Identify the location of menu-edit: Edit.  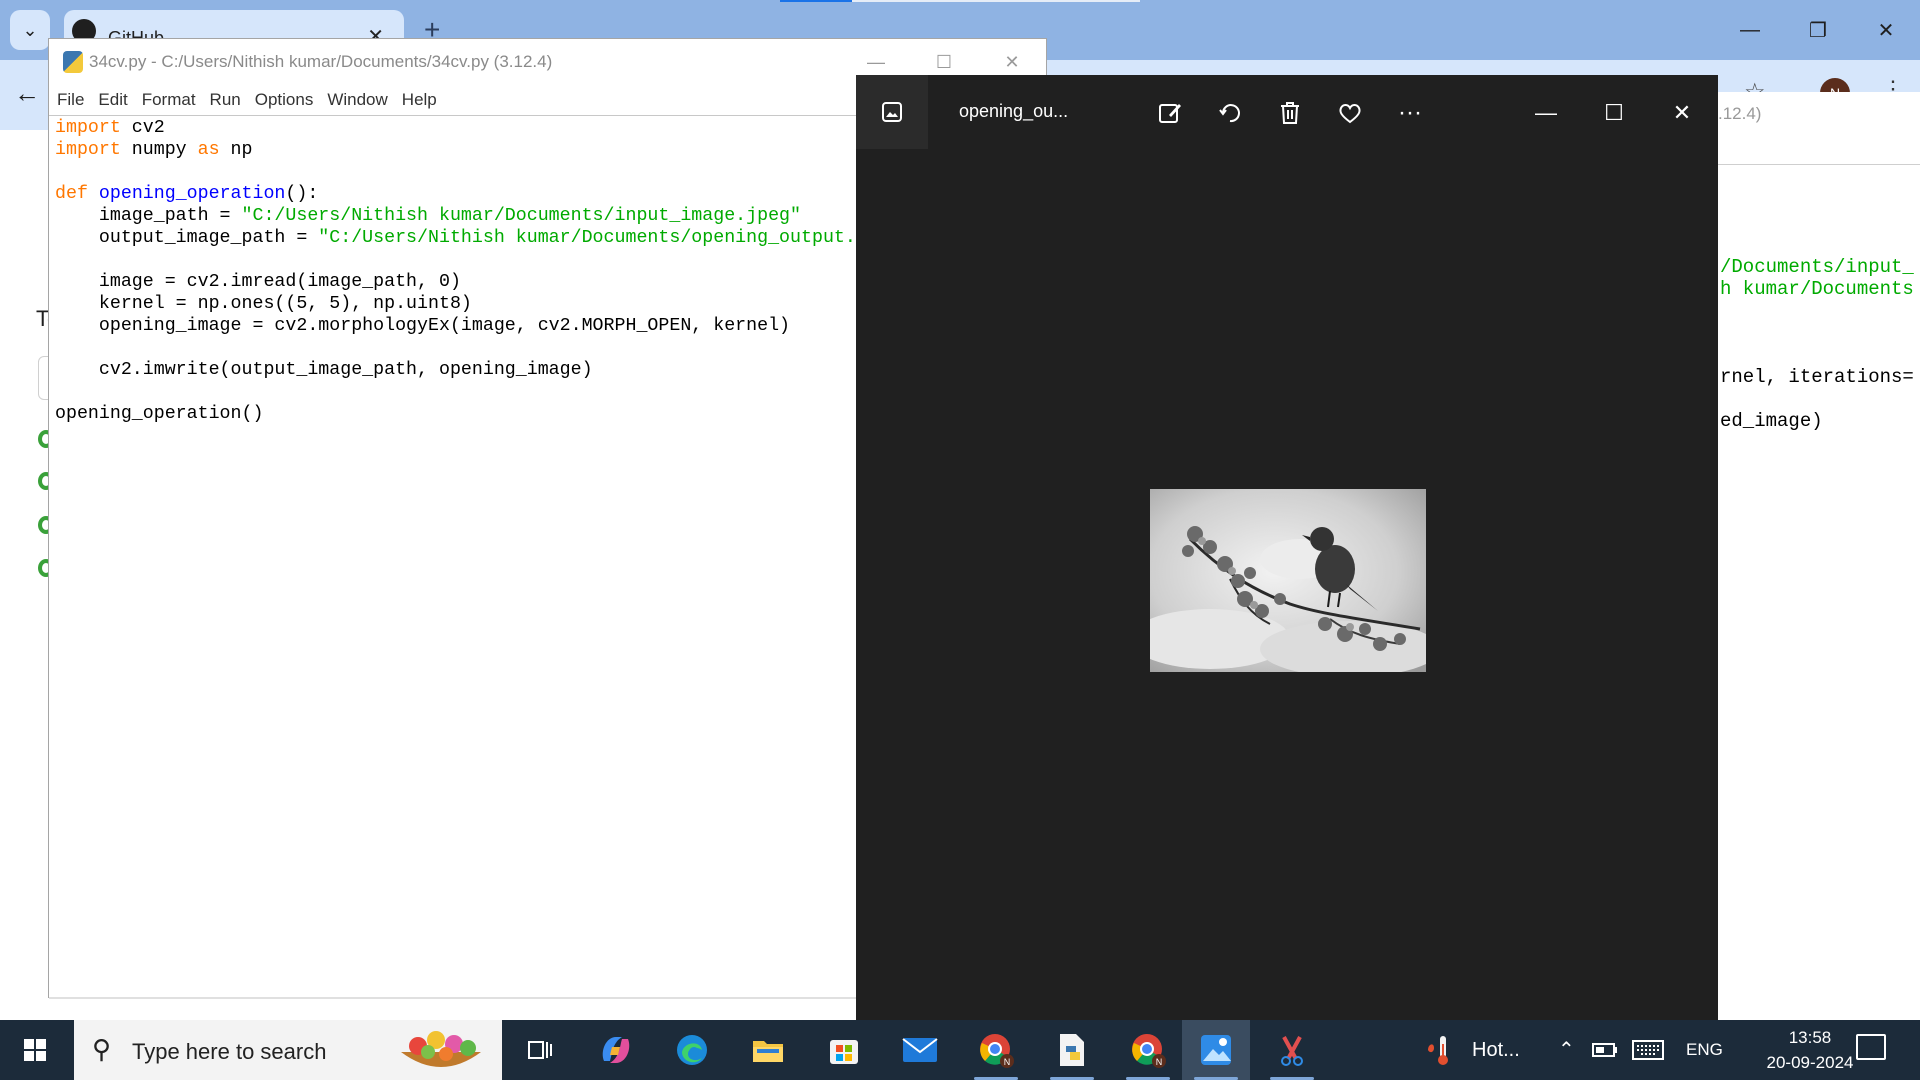
(112, 100).